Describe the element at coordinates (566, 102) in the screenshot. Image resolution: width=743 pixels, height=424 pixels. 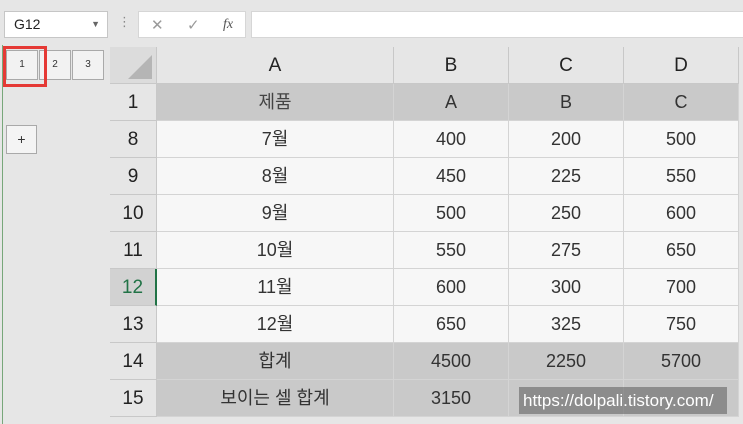
I see `cell-c1: B` at that location.